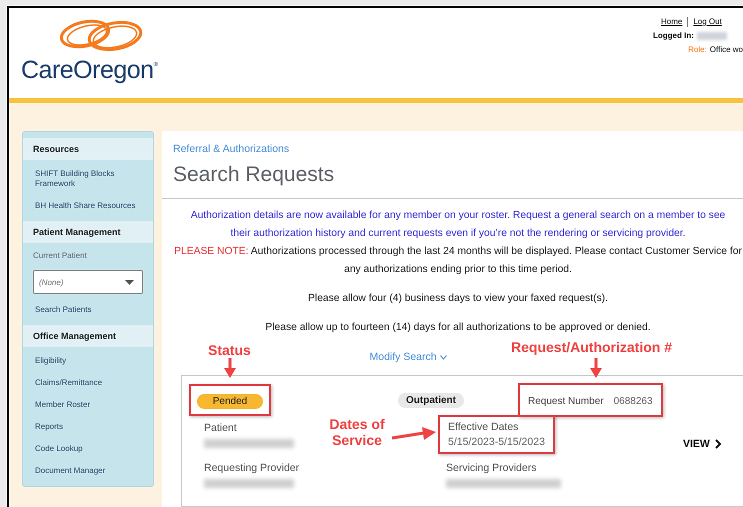 The width and height of the screenshot is (743, 507). I want to click on sidebar-heading: Office Management, so click(88, 336).